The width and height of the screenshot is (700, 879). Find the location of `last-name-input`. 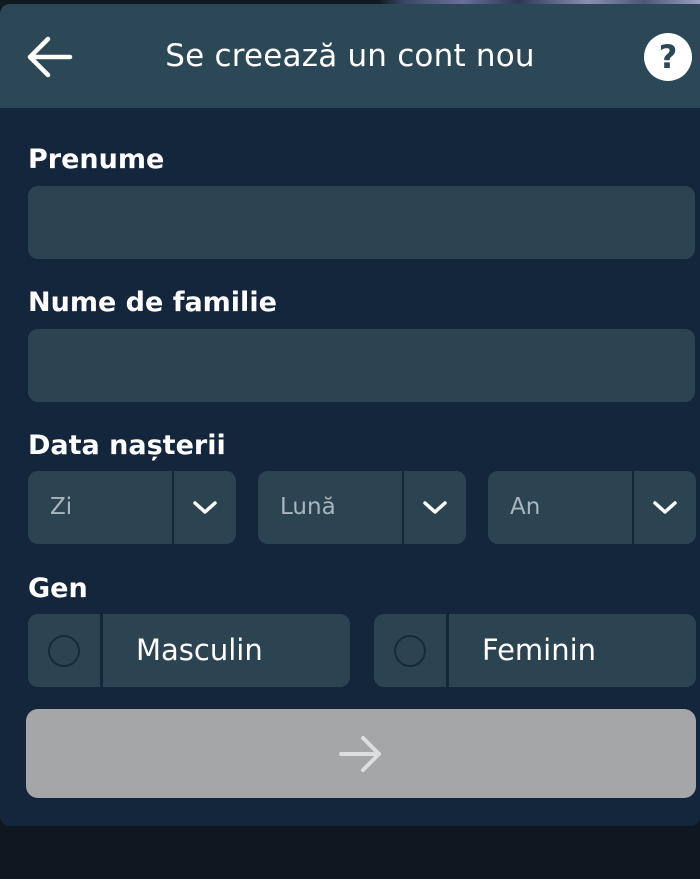

last-name-input is located at coordinates (361, 365).